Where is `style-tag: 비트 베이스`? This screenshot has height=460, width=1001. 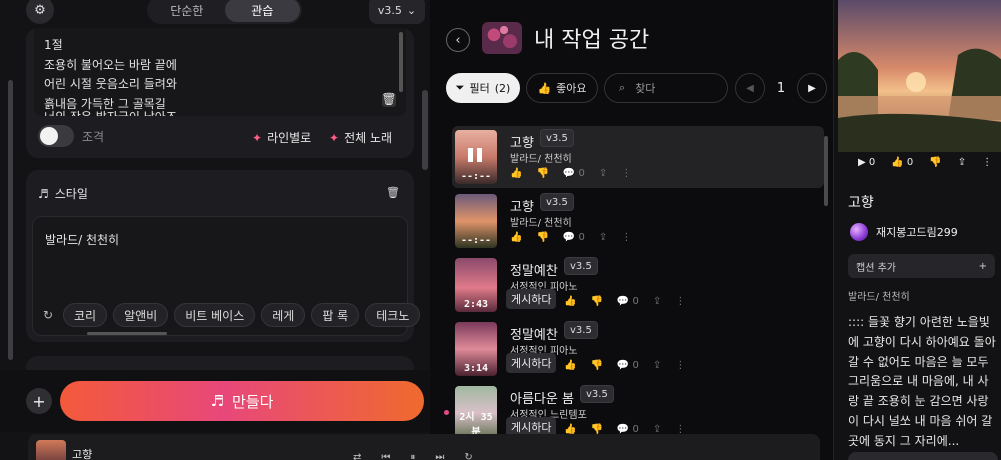 style-tag: 비트 베이스 is located at coordinates (215, 315).